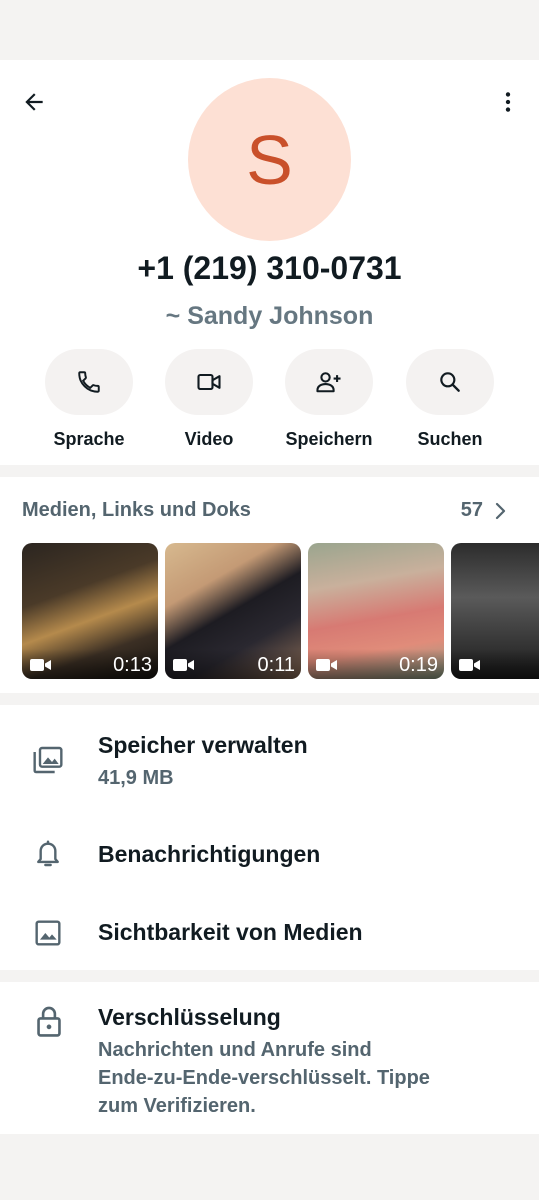 This screenshot has height=1200, width=539. I want to click on video-duration: 0:11, so click(276, 665).